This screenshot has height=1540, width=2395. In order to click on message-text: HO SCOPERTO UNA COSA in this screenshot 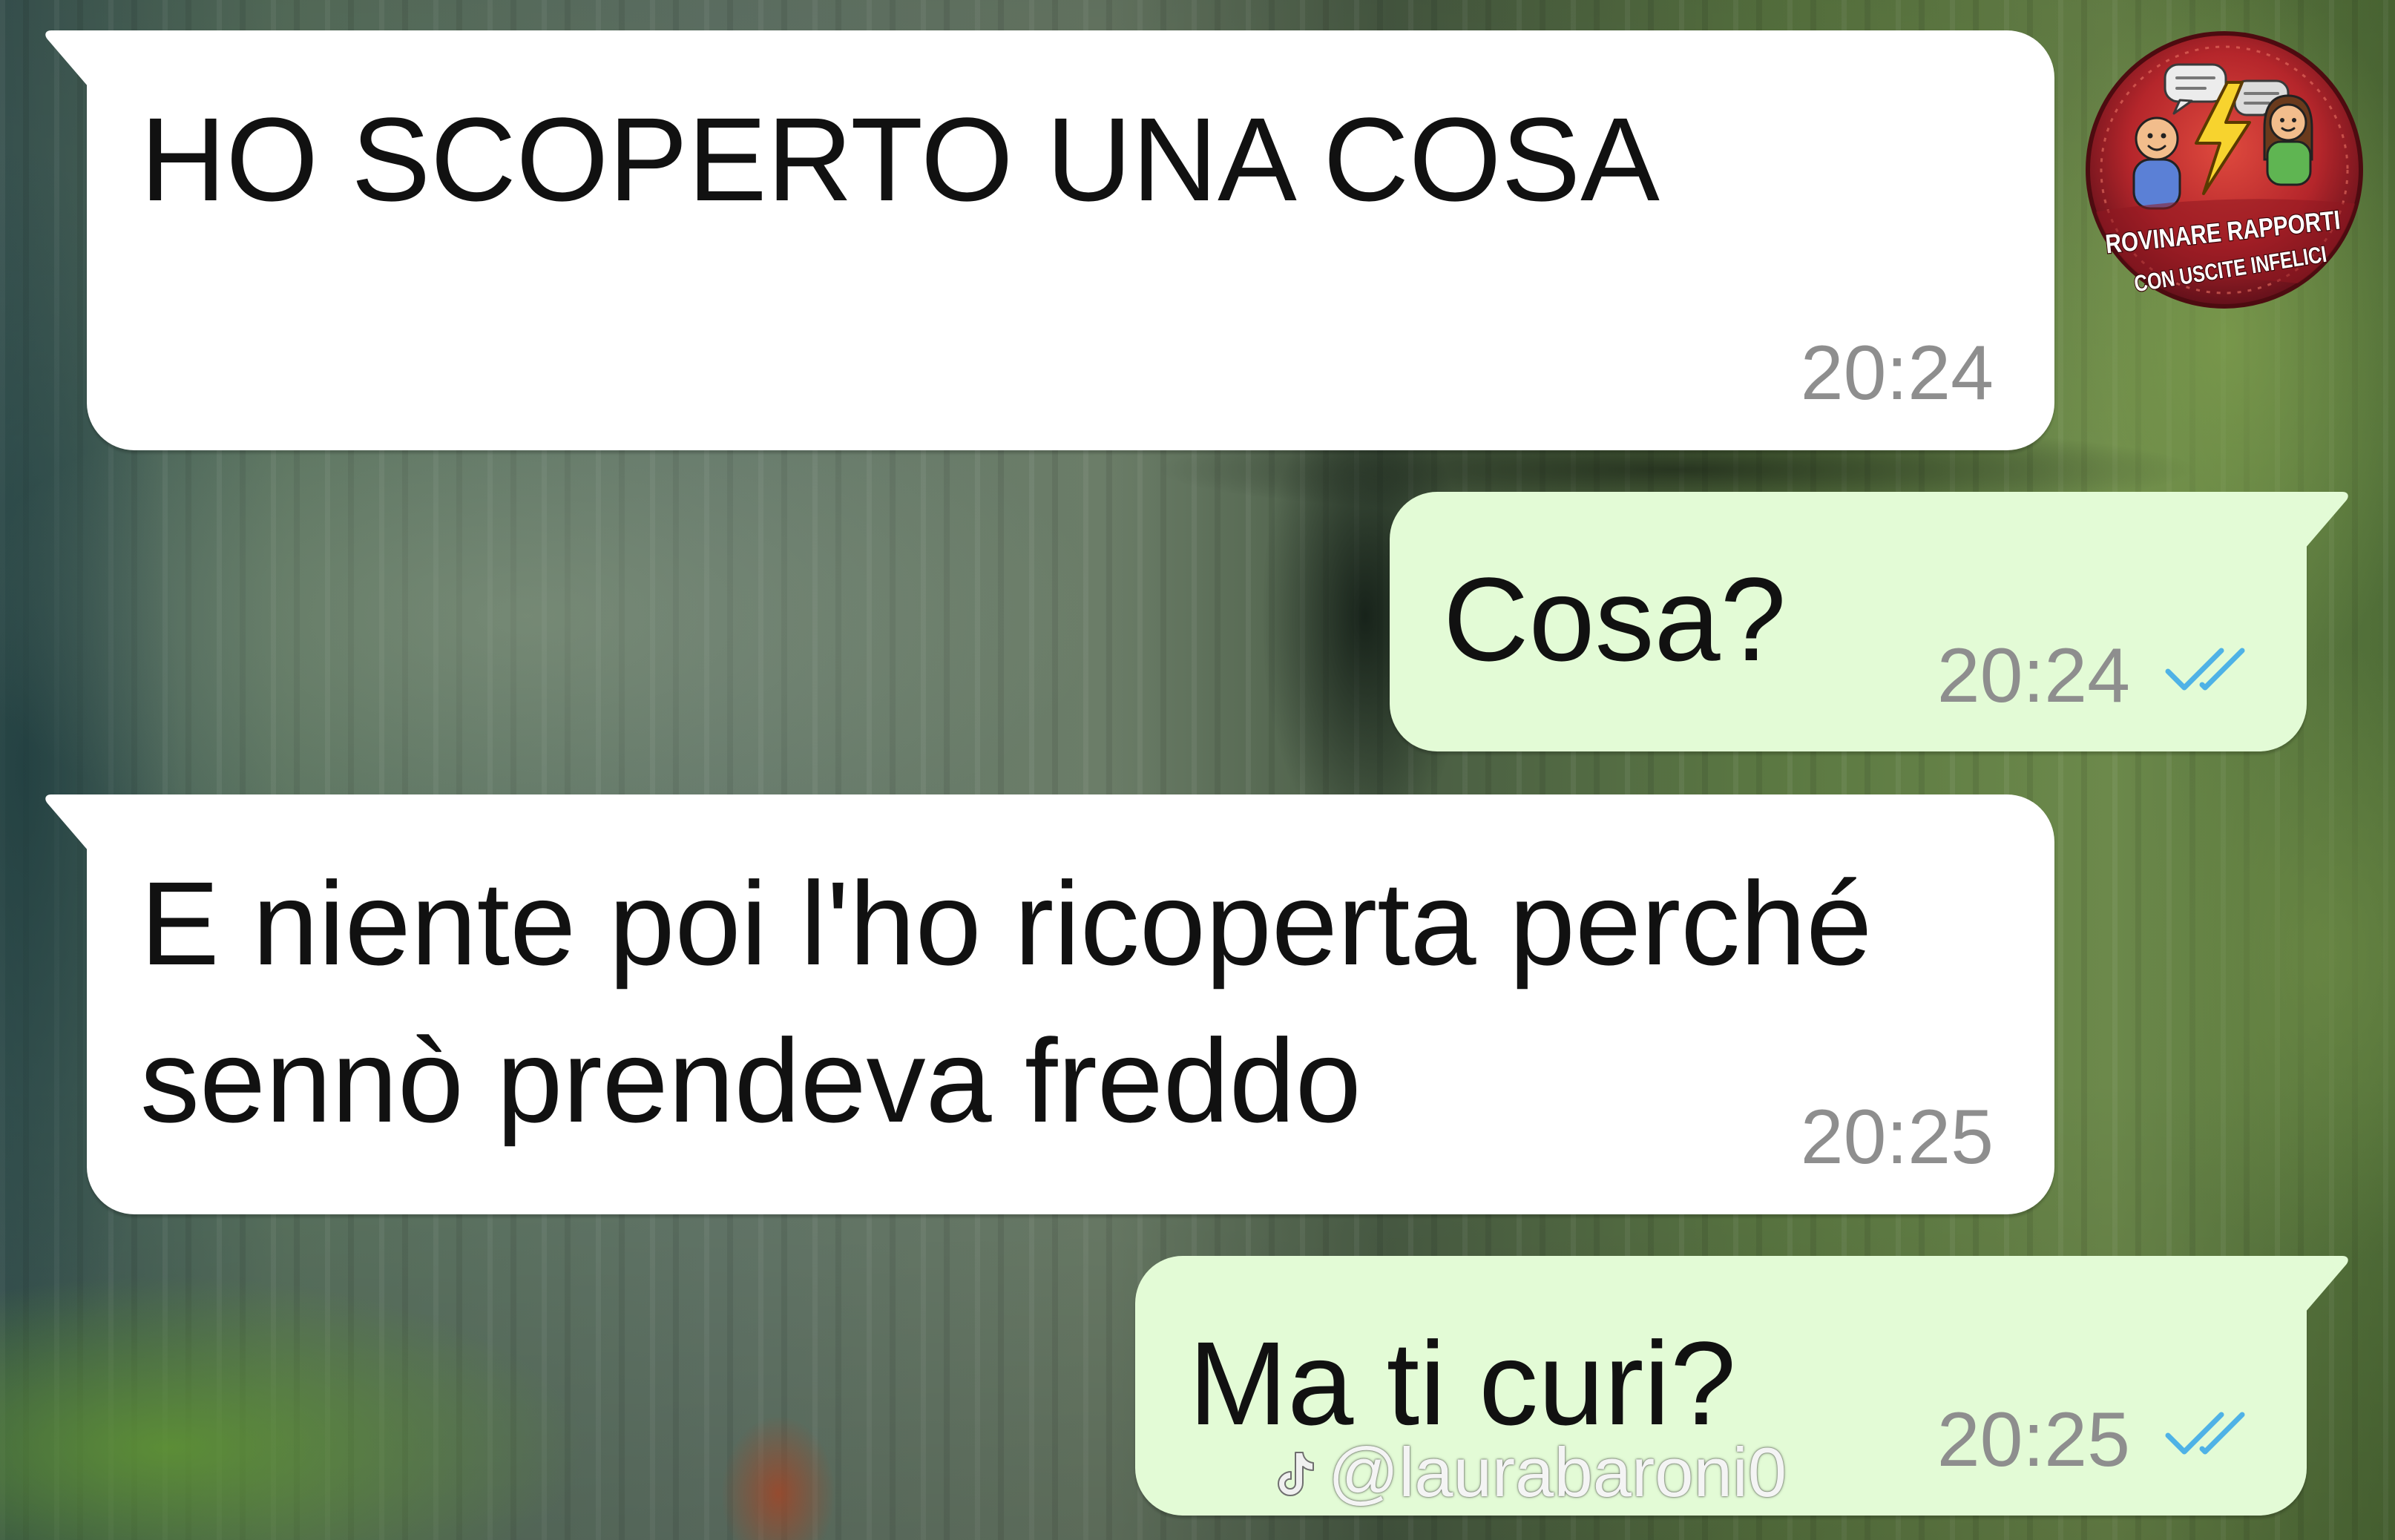, I will do `click(900, 159)`.